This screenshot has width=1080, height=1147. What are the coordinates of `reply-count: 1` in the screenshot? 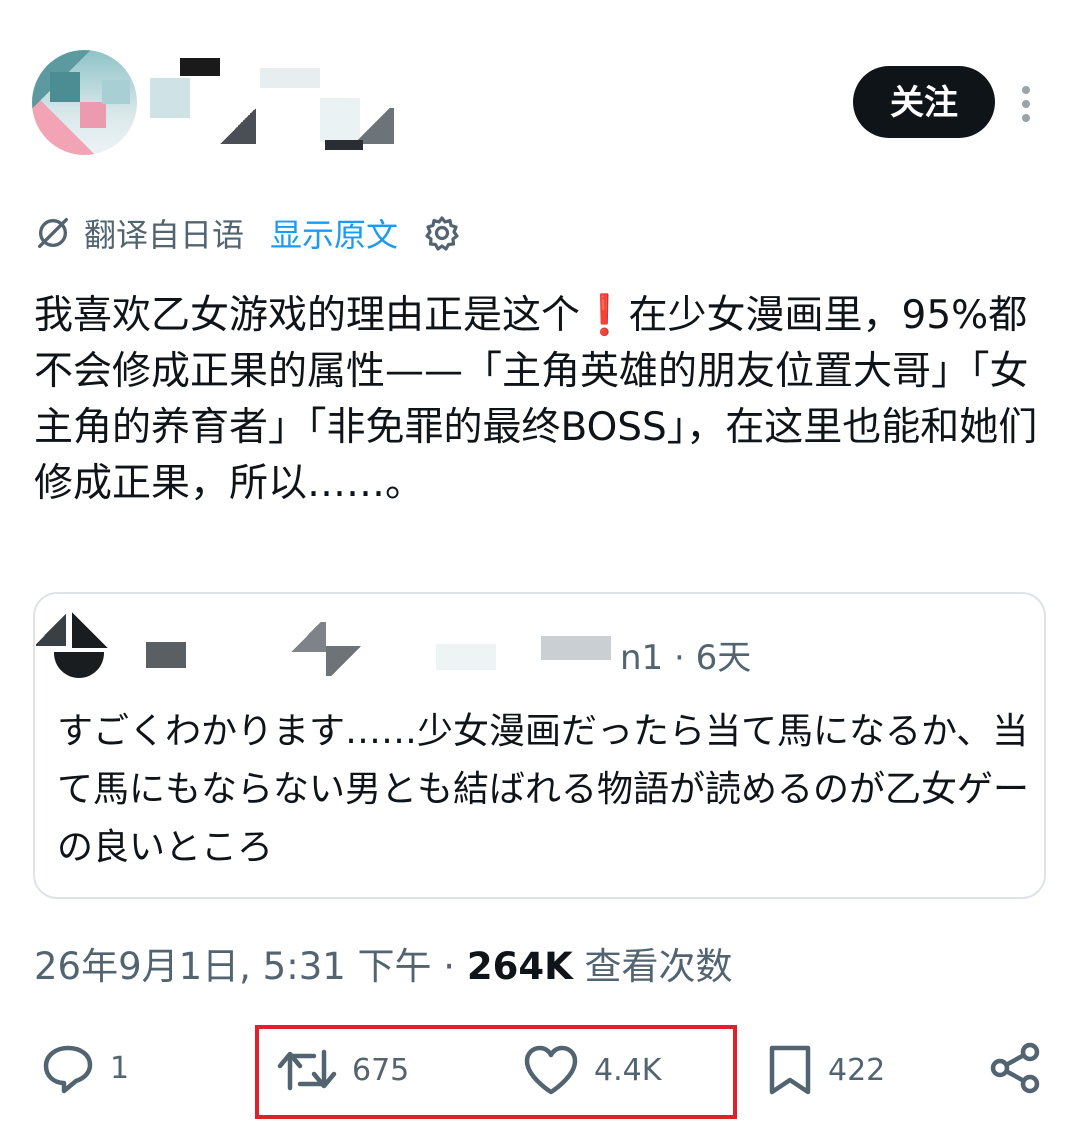 It's located at (120, 1068).